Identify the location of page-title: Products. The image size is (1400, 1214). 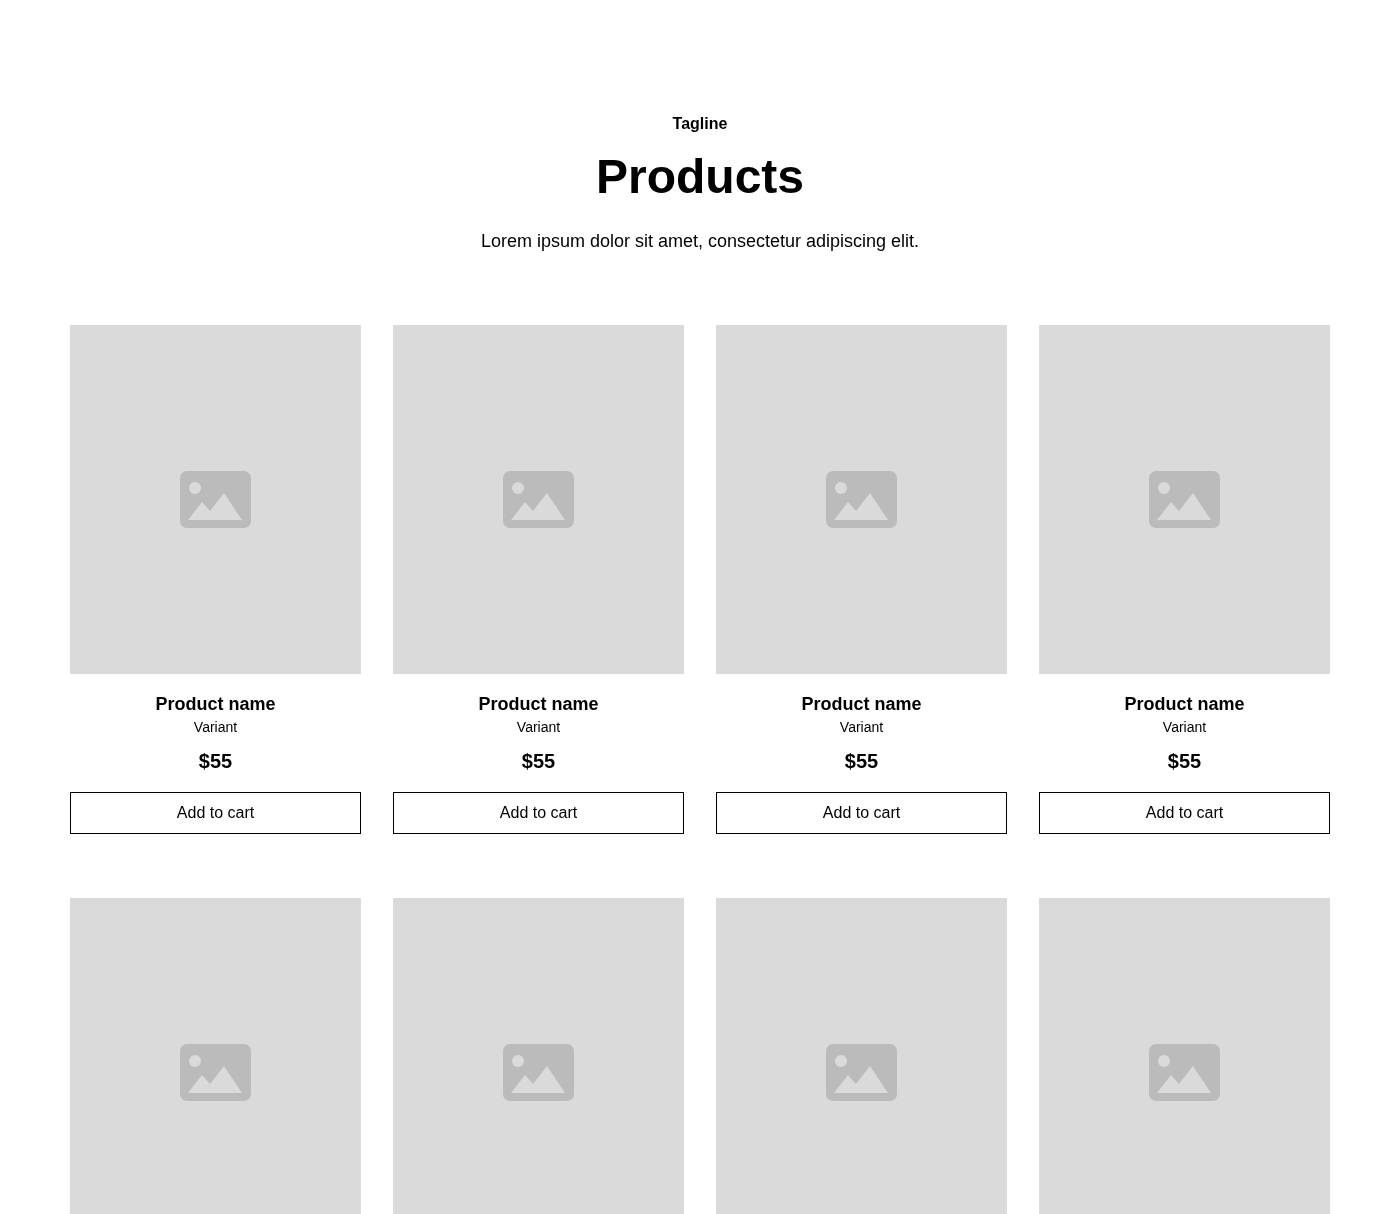
(700, 177).